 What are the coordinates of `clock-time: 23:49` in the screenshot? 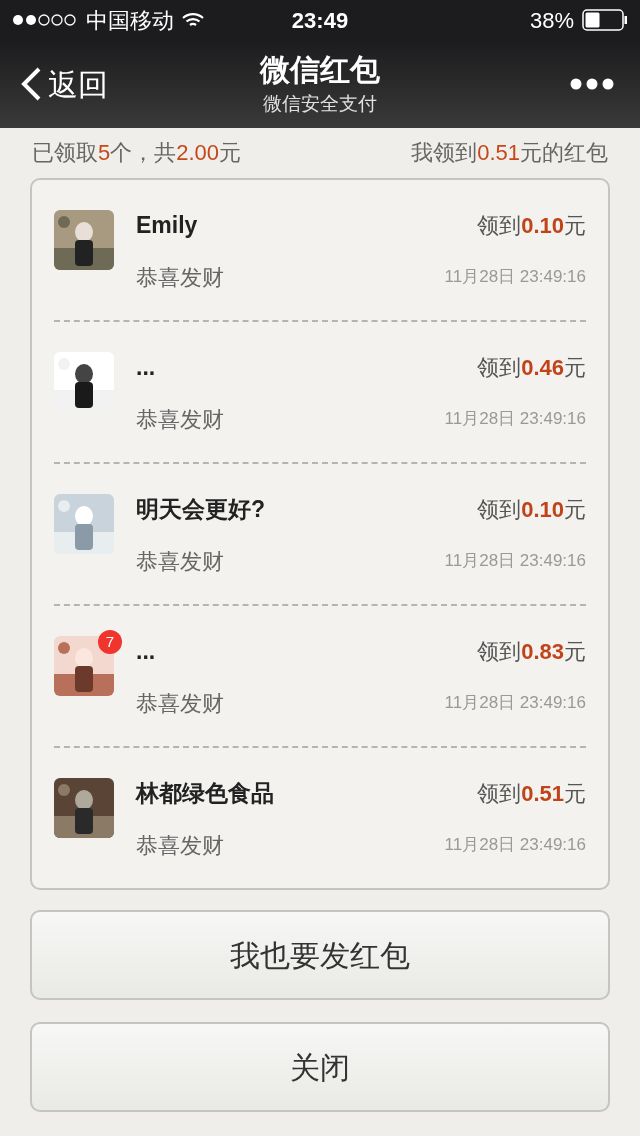 It's located at (320, 20).